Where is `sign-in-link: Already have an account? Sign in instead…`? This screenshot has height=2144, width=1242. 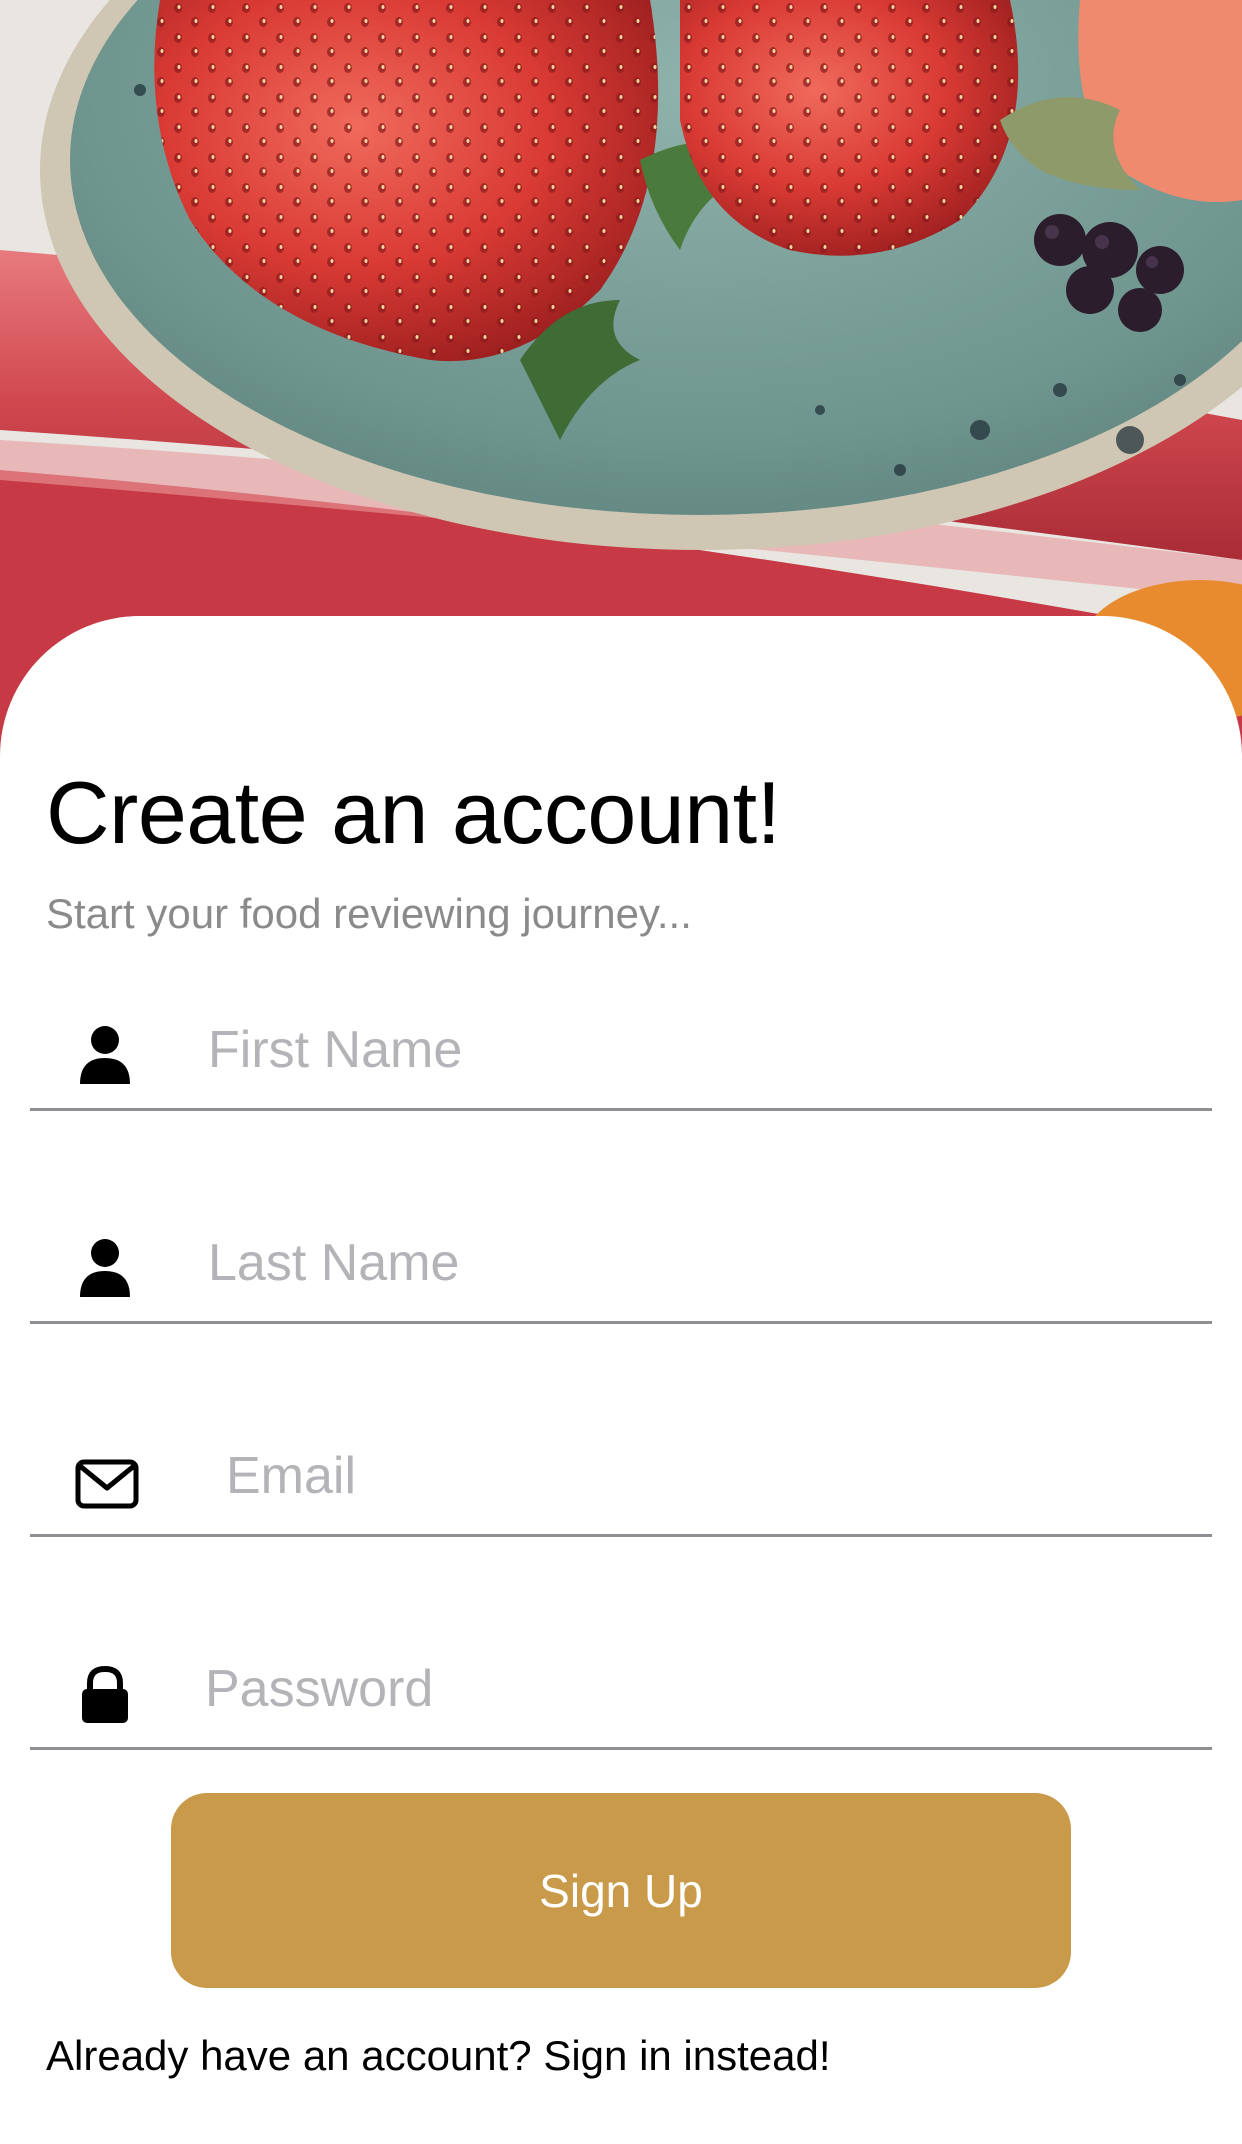 sign-in-link: Already have an account? Sign in instead… is located at coordinates (438, 2056).